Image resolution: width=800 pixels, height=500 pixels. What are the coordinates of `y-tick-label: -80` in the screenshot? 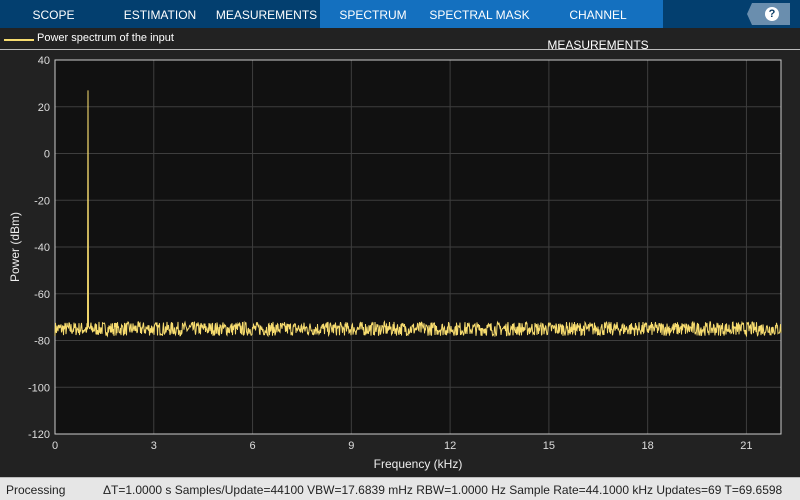 It's located at (42, 342).